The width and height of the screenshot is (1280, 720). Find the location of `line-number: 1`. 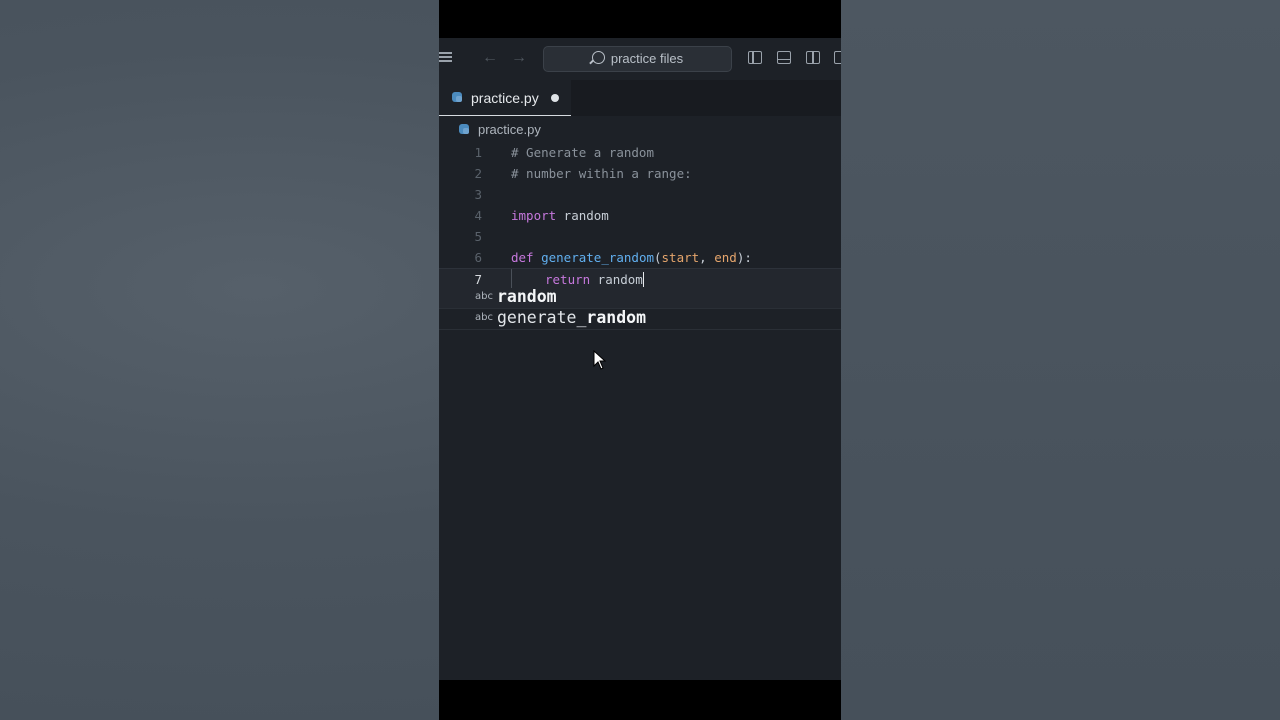

line-number: 1 is located at coordinates (478, 152).